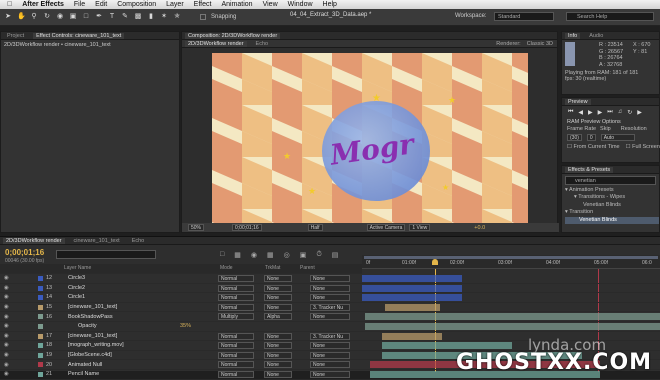 This screenshot has width=660, height=380. I want to click on layer-name: Opacity, so click(87, 326).